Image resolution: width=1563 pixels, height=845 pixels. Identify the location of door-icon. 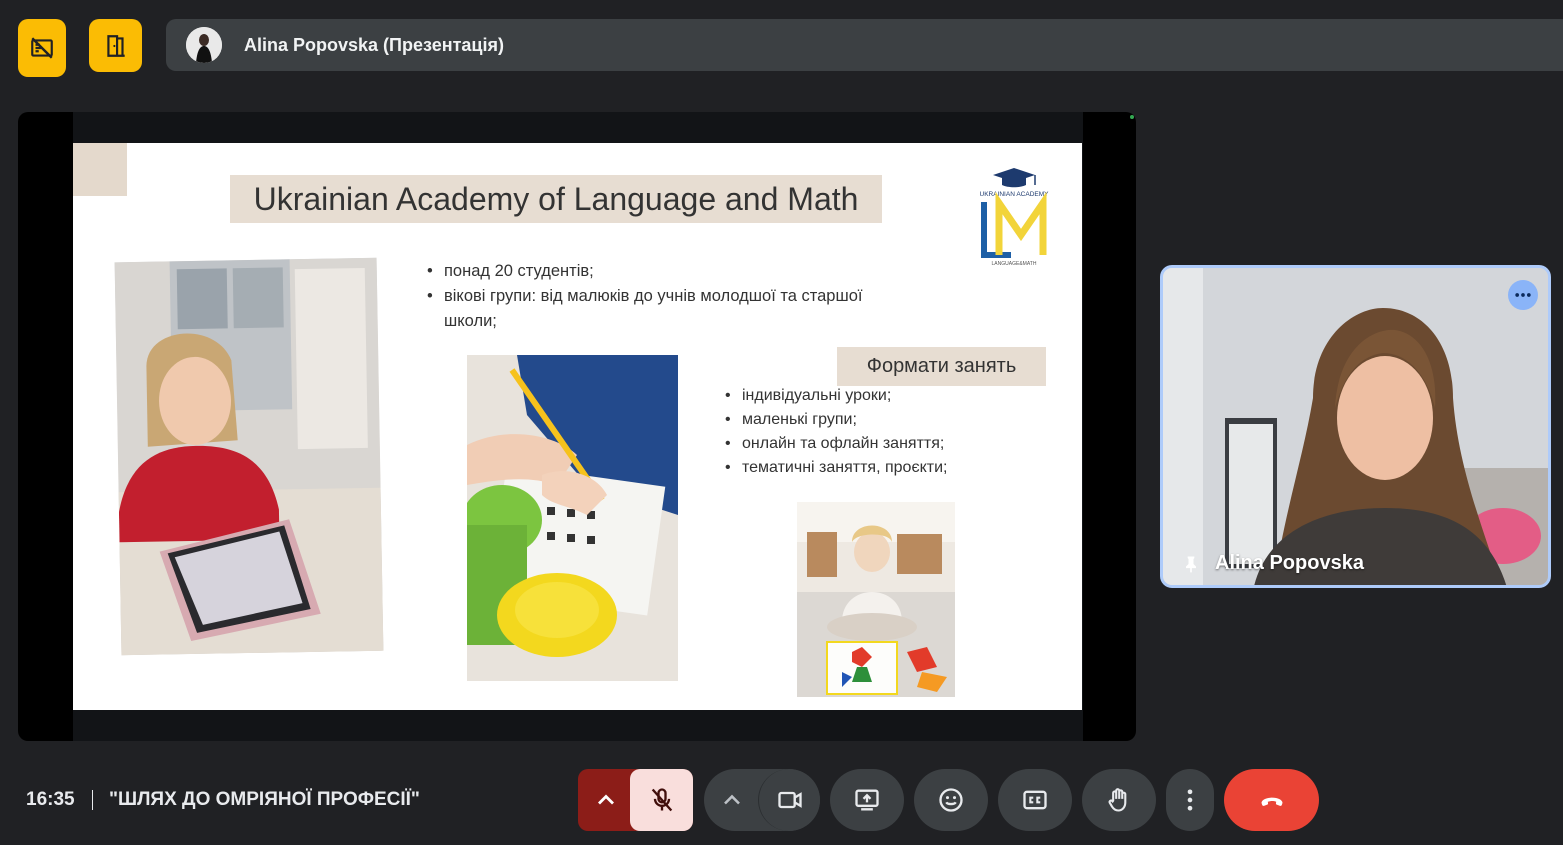
(115, 45).